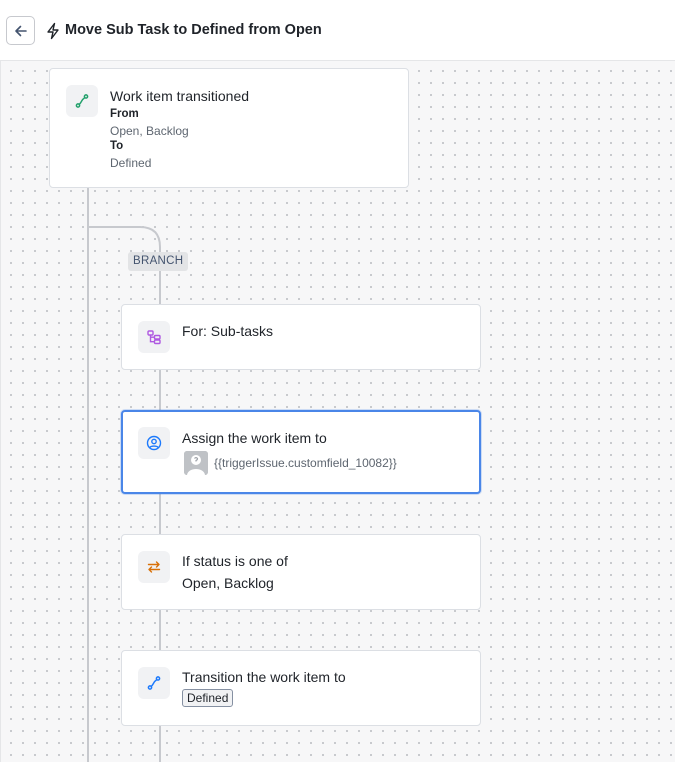 This screenshot has width=675, height=762. Describe the element at coordinates (264, 677) in the screenshot. I see `transition-title: Transition the work item to` at that location.